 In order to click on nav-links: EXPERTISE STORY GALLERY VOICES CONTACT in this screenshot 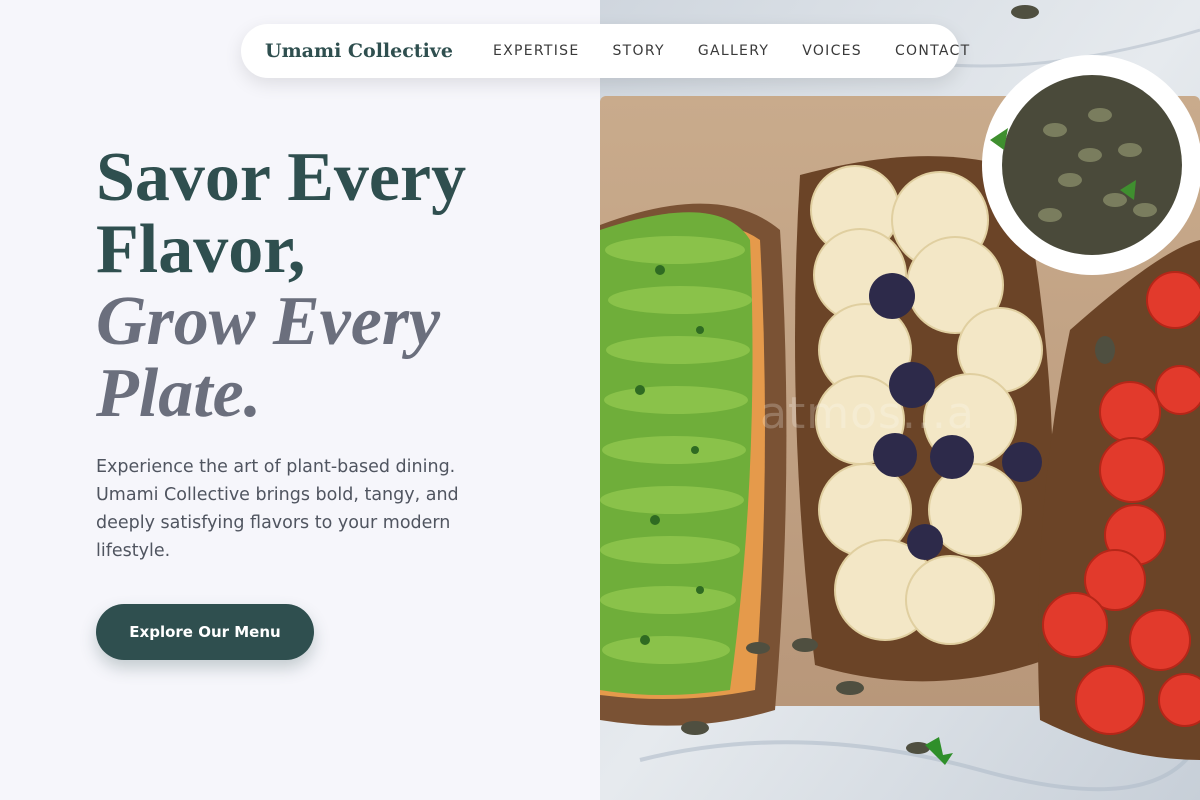, I will do `click(732, 51)`.